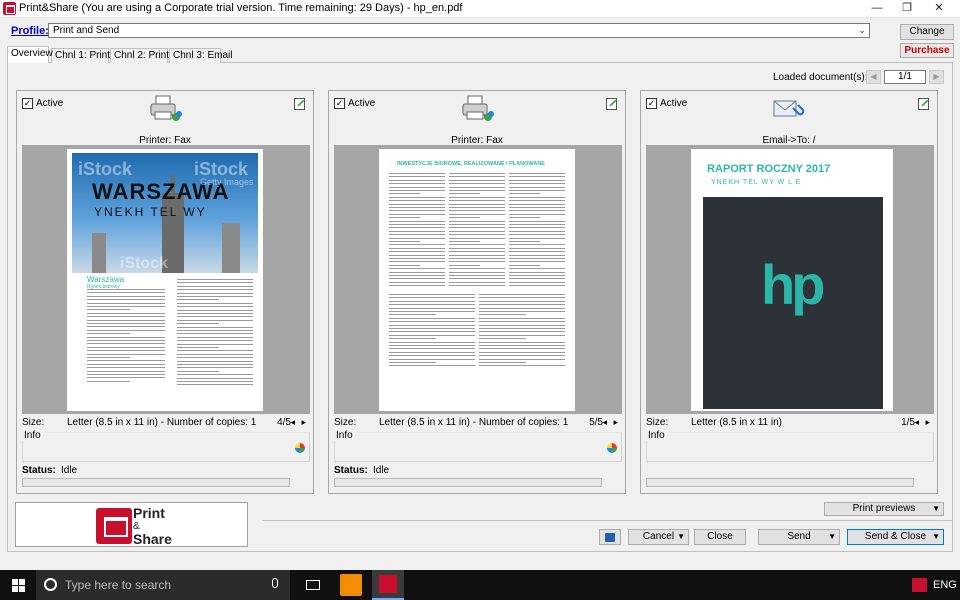  I want to click on save-icon, so click(610, 537).